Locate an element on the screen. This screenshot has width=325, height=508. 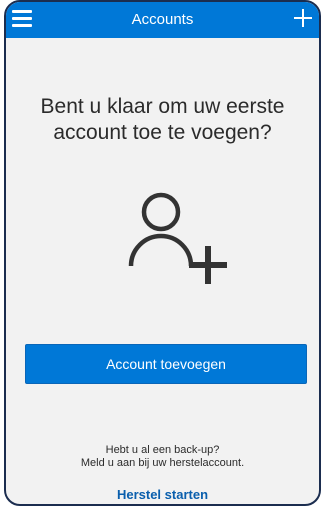
heading-line-1: Bent u klaar om uw eerste is located at coordinates (162, 106).